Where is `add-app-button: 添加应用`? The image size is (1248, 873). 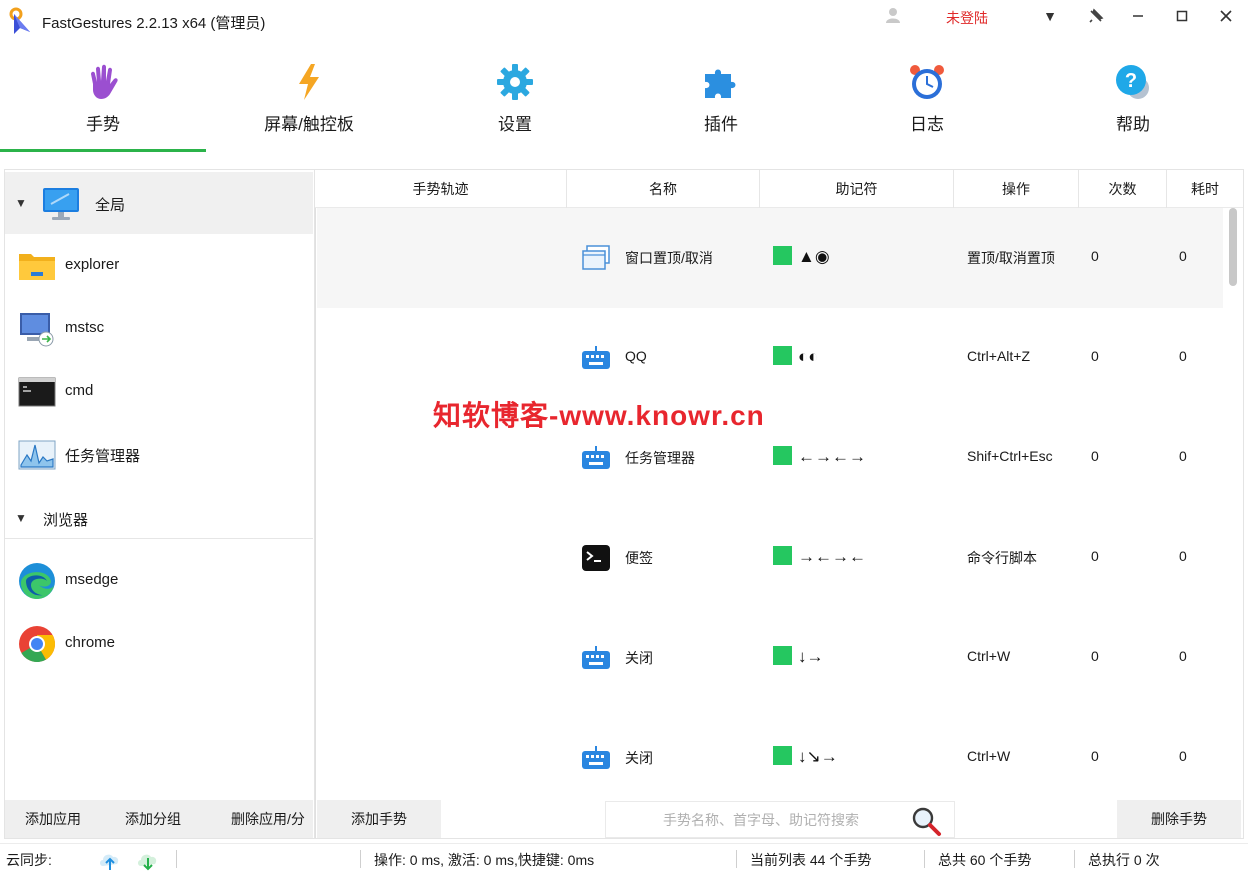 add-app-button: 添加应用 is located at coordinates (53, 819).